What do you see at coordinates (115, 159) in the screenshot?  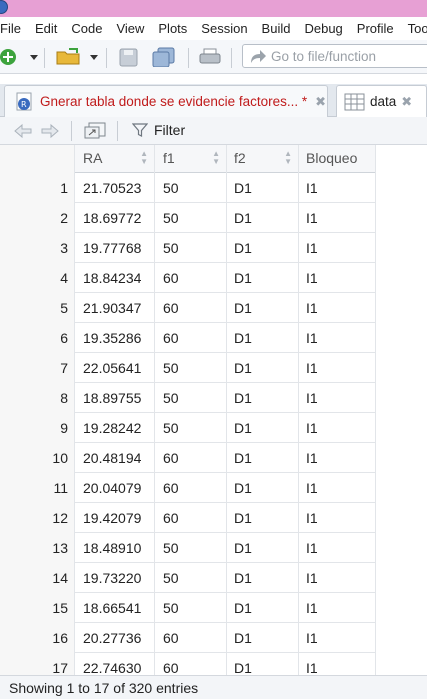 I see `column-header-ra: RA ▲ ▼` at bounding box center [115, 159].